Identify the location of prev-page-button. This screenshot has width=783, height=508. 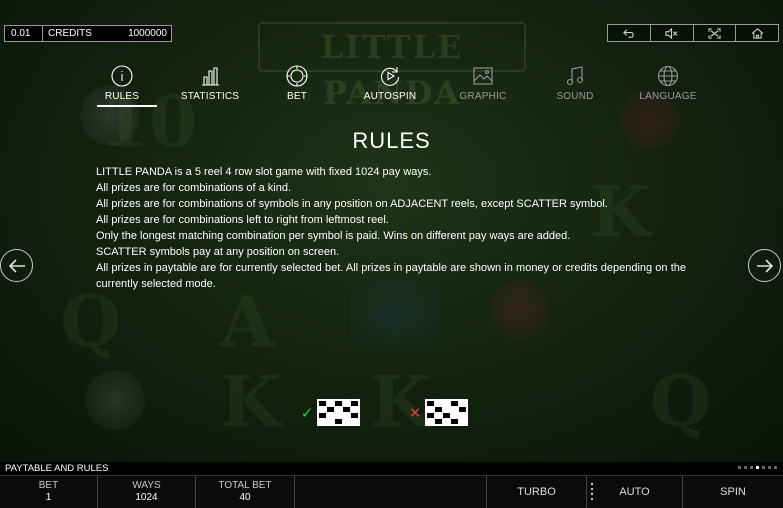
(16, 265).